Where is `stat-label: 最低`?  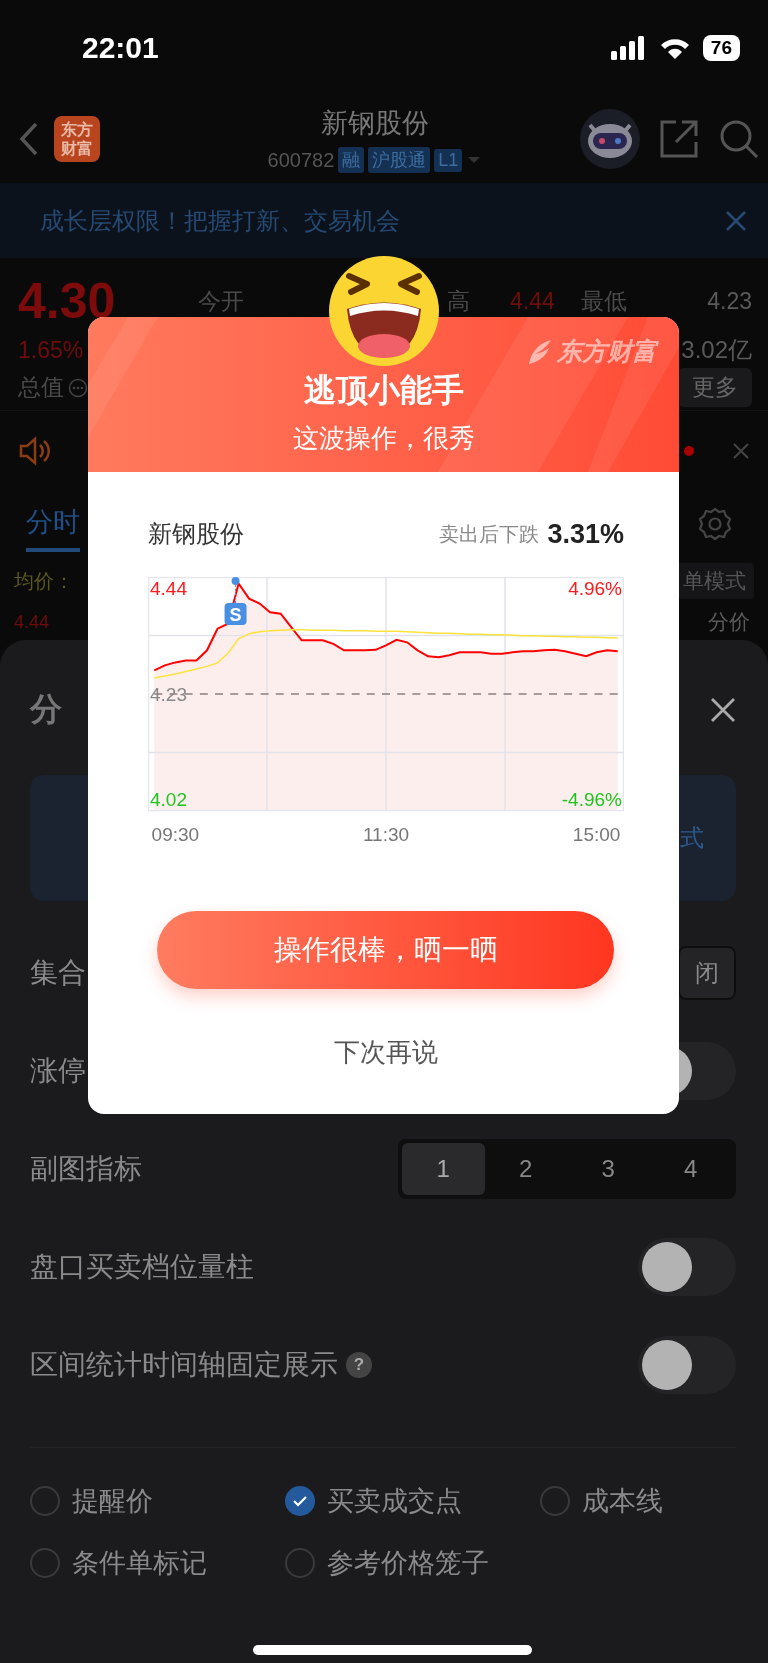
stat-label: 最低 is located at coordinates (603, 301).